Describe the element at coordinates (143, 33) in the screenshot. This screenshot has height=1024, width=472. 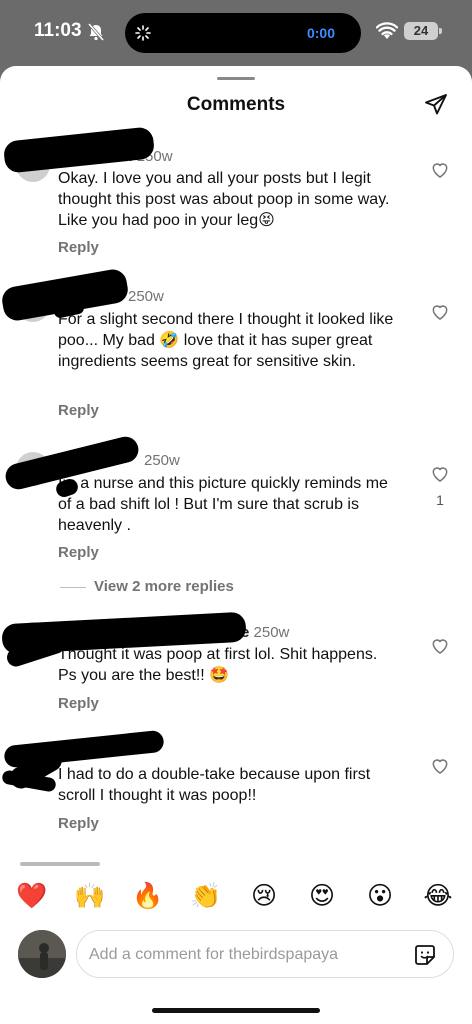
I see `loading-spinner-icon` at that location.